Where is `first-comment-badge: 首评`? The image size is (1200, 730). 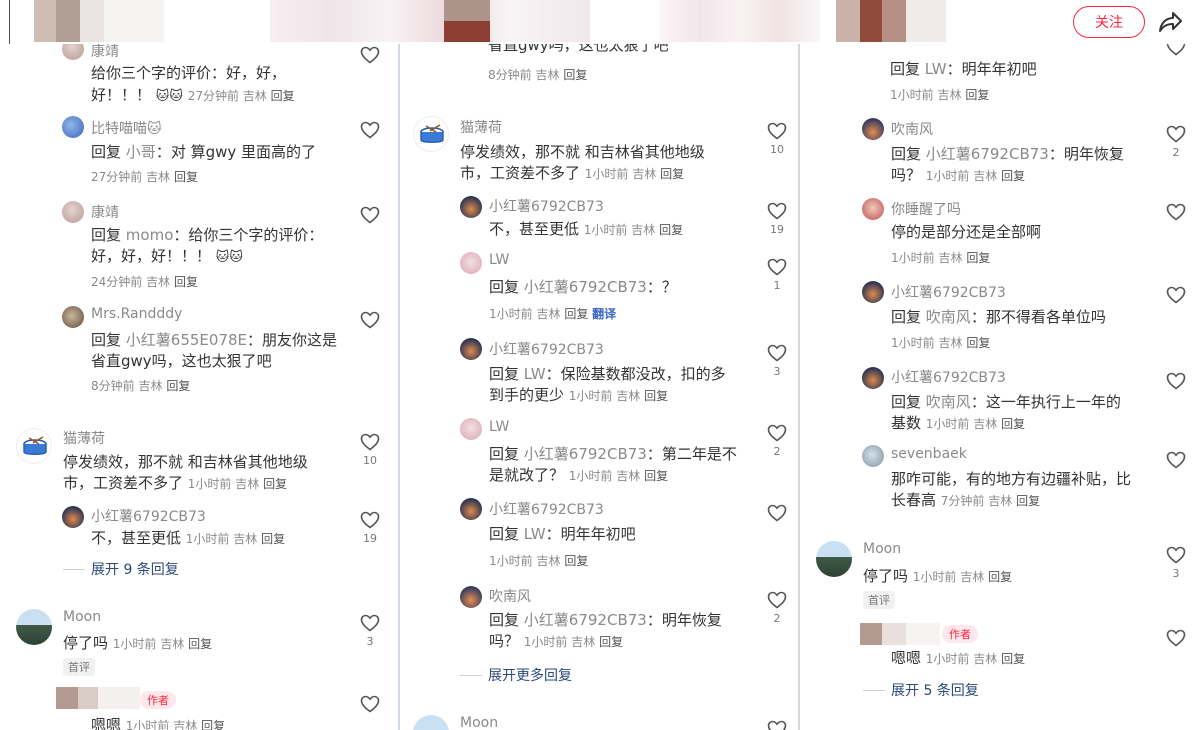
first-comment-badge: 首评 is located at coordinates (79, 667).